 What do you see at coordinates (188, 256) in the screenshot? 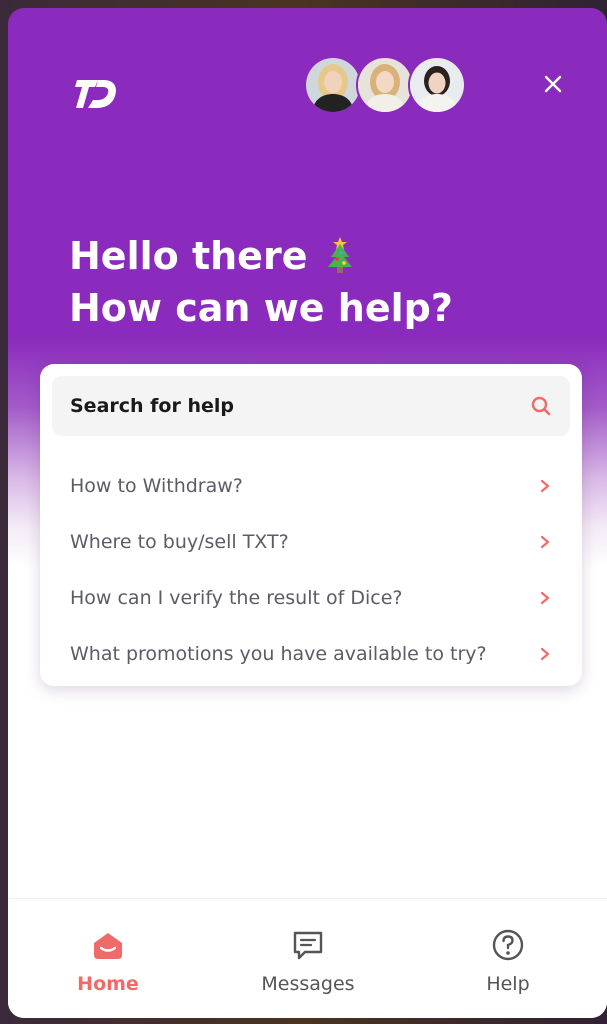
I see `hero-line-1: Hello there` at bounding box center [188, 256].